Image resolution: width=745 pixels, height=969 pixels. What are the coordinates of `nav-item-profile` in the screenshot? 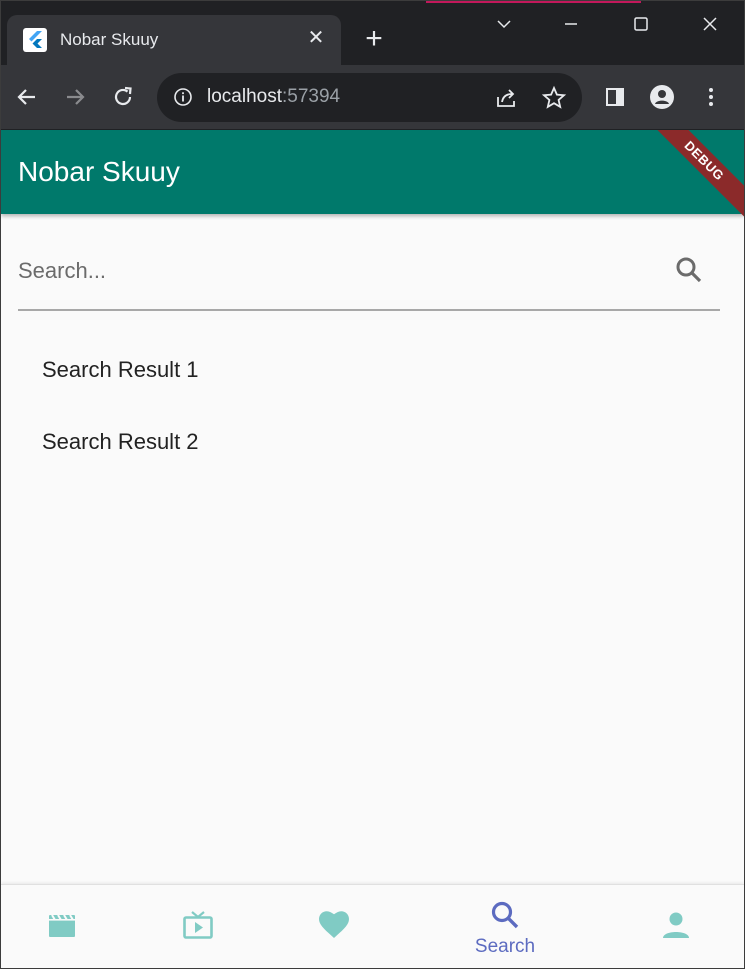 It's located at (673, 926).